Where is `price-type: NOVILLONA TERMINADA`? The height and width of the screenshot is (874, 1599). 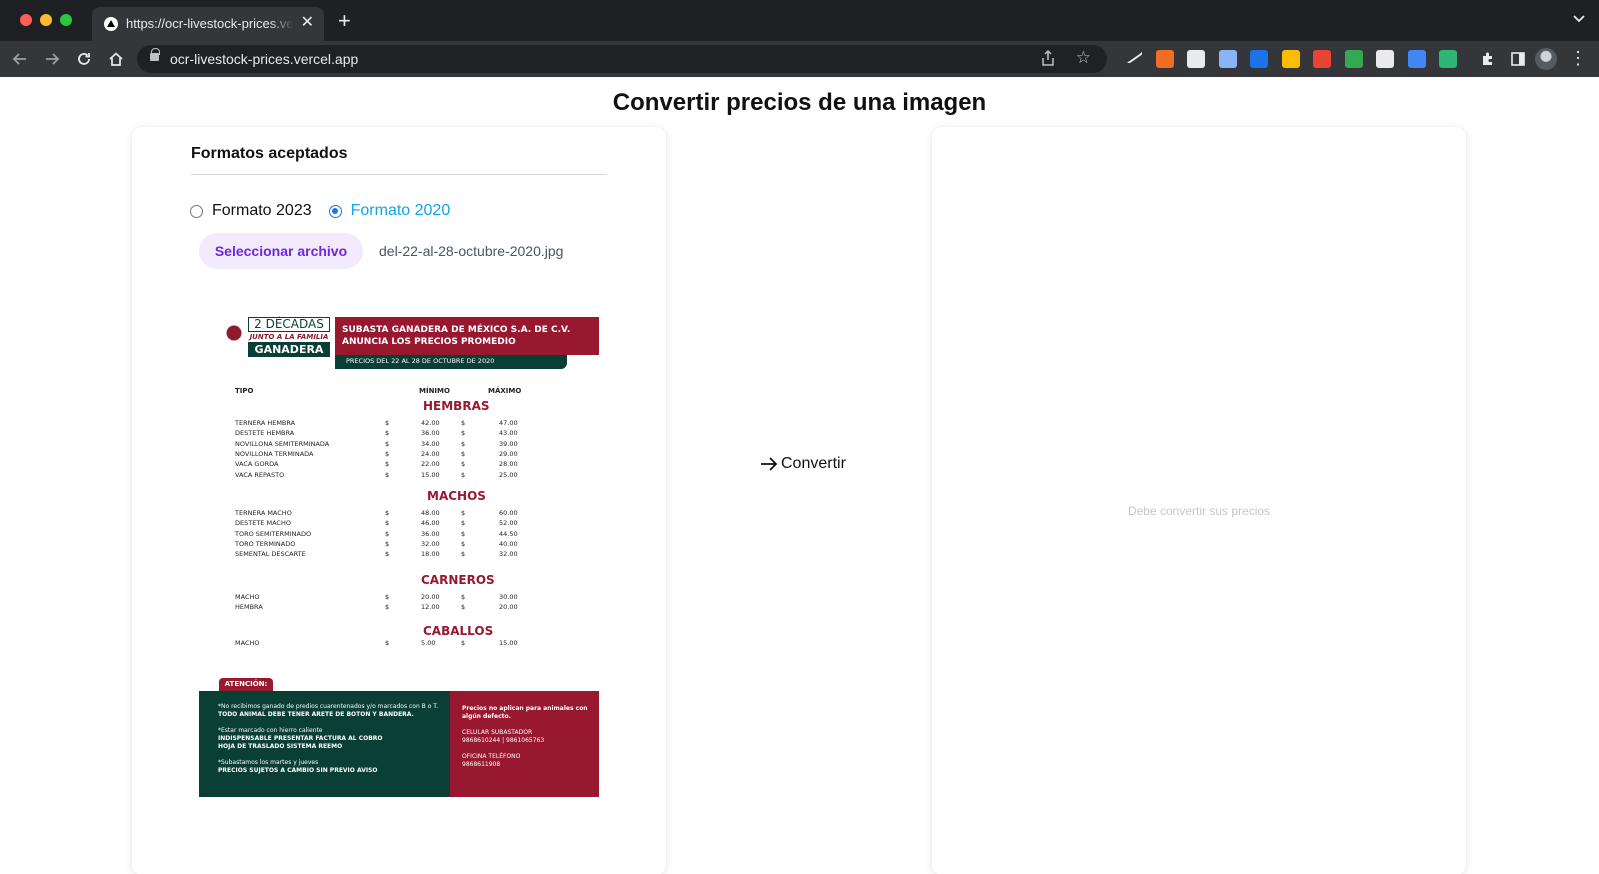 price-type: NOVILLONA TERMINADA is located at coordinates (274, 453).